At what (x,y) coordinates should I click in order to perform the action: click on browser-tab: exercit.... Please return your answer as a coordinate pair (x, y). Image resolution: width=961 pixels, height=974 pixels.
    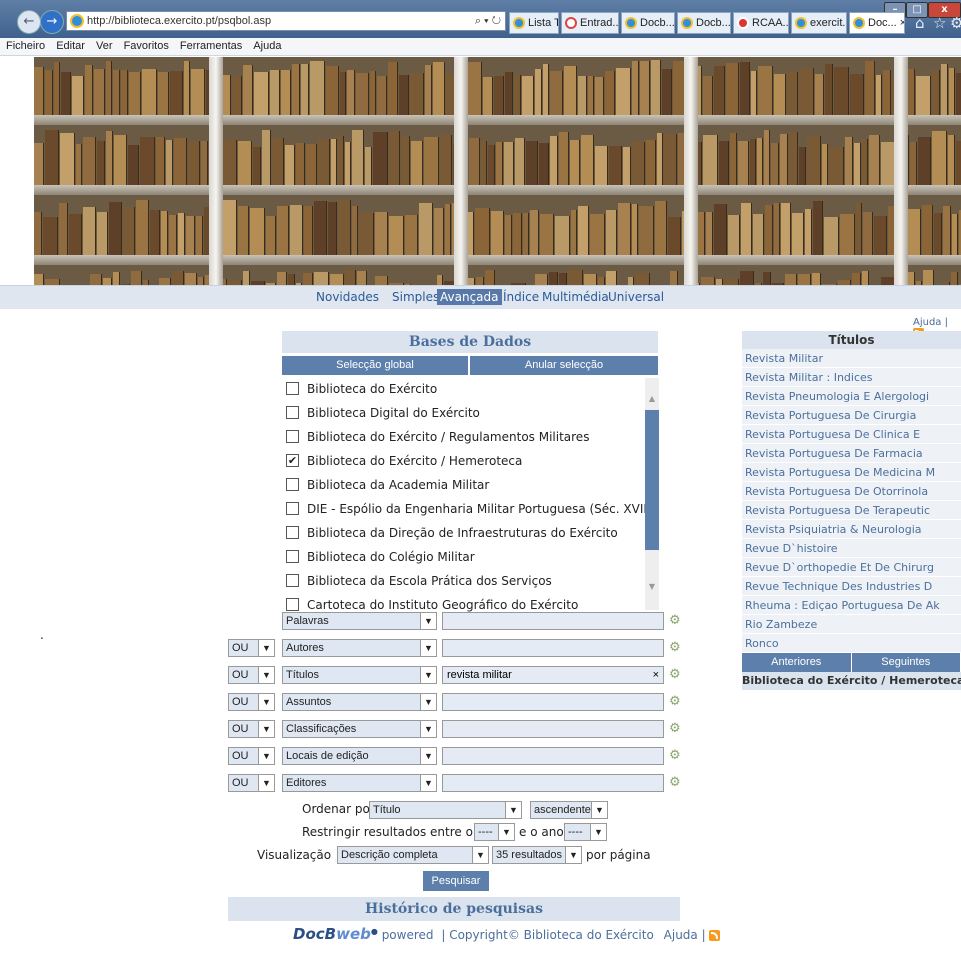
    Looking at the image, I should click on (819, 23).